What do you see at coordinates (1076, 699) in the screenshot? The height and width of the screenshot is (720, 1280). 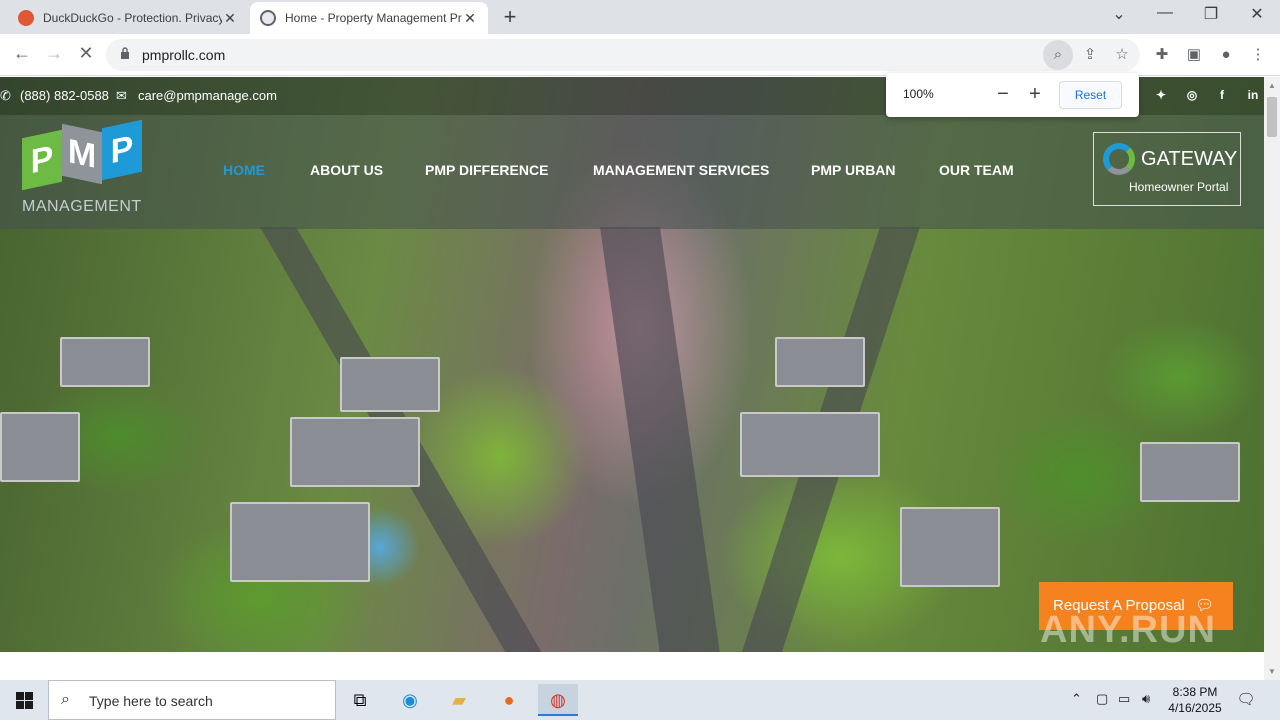 I see `show-hidden-icons-chevron-icon: ⌃` at bounding box center [1076, 699].